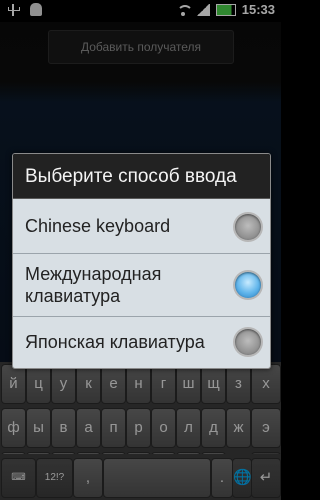 The height and width of the screenshot is (500, 320). I want to click on option-chinese-keyboard: Chinese keyboard, so click(141, 226).